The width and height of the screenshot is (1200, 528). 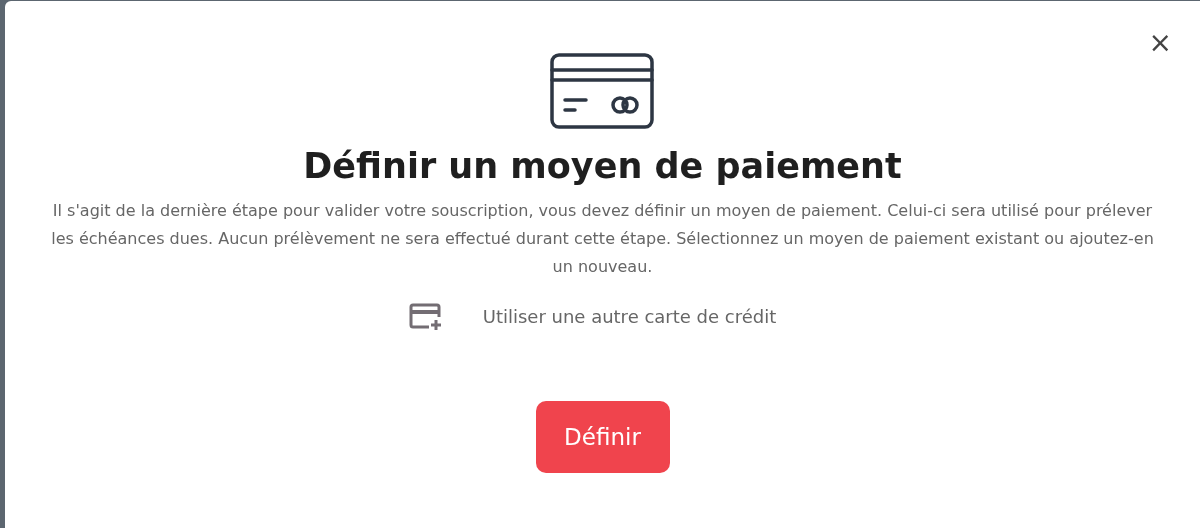 What do you see at coordinates (602, 91) in the screenshot?
I see `credit-card-icon` at bounding box center [602, 91].